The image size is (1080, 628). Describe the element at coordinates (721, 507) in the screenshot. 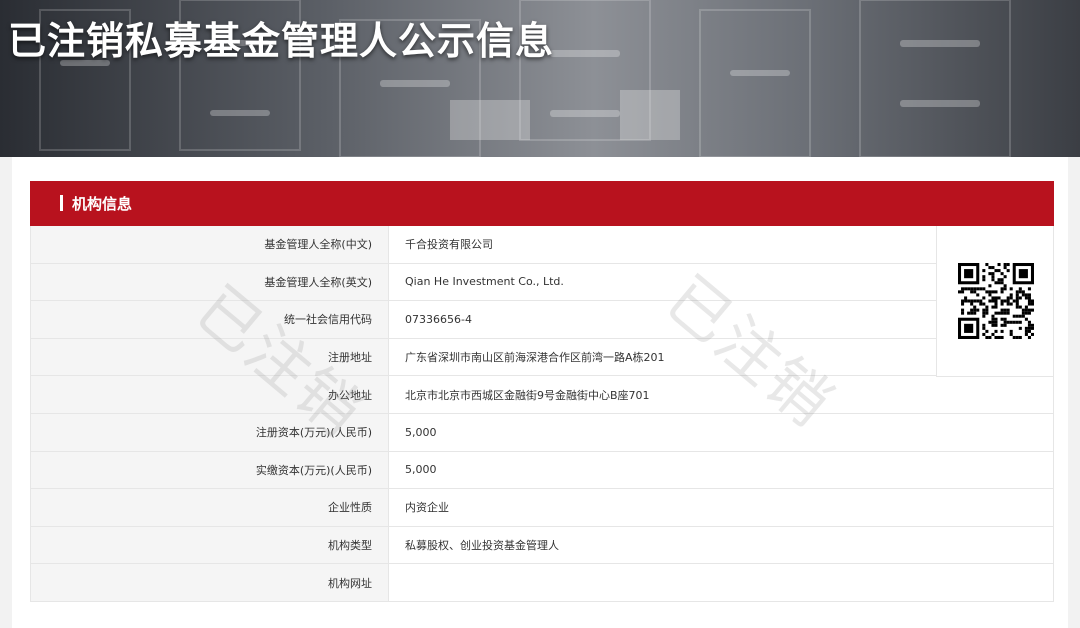

I see `row-value: 内资企业` at that location.